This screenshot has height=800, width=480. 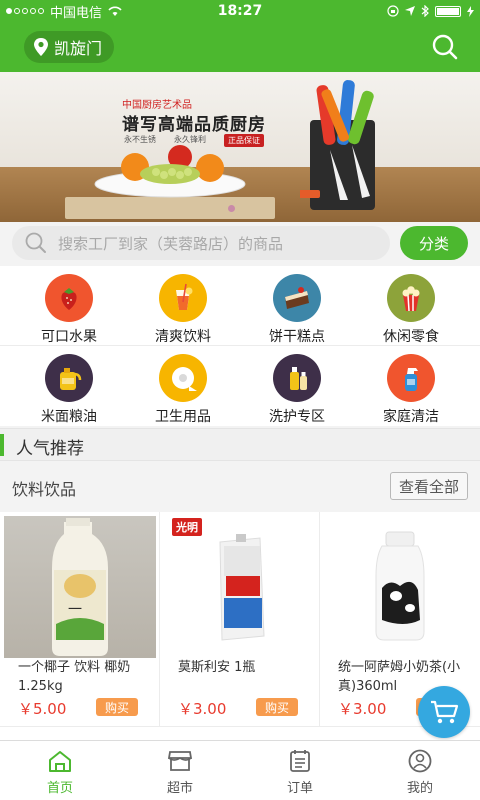 What do you see at coordinates (170, 182) in the screenshot?
I see `banner-fruit-illustration` at bounding box center [170, 182].